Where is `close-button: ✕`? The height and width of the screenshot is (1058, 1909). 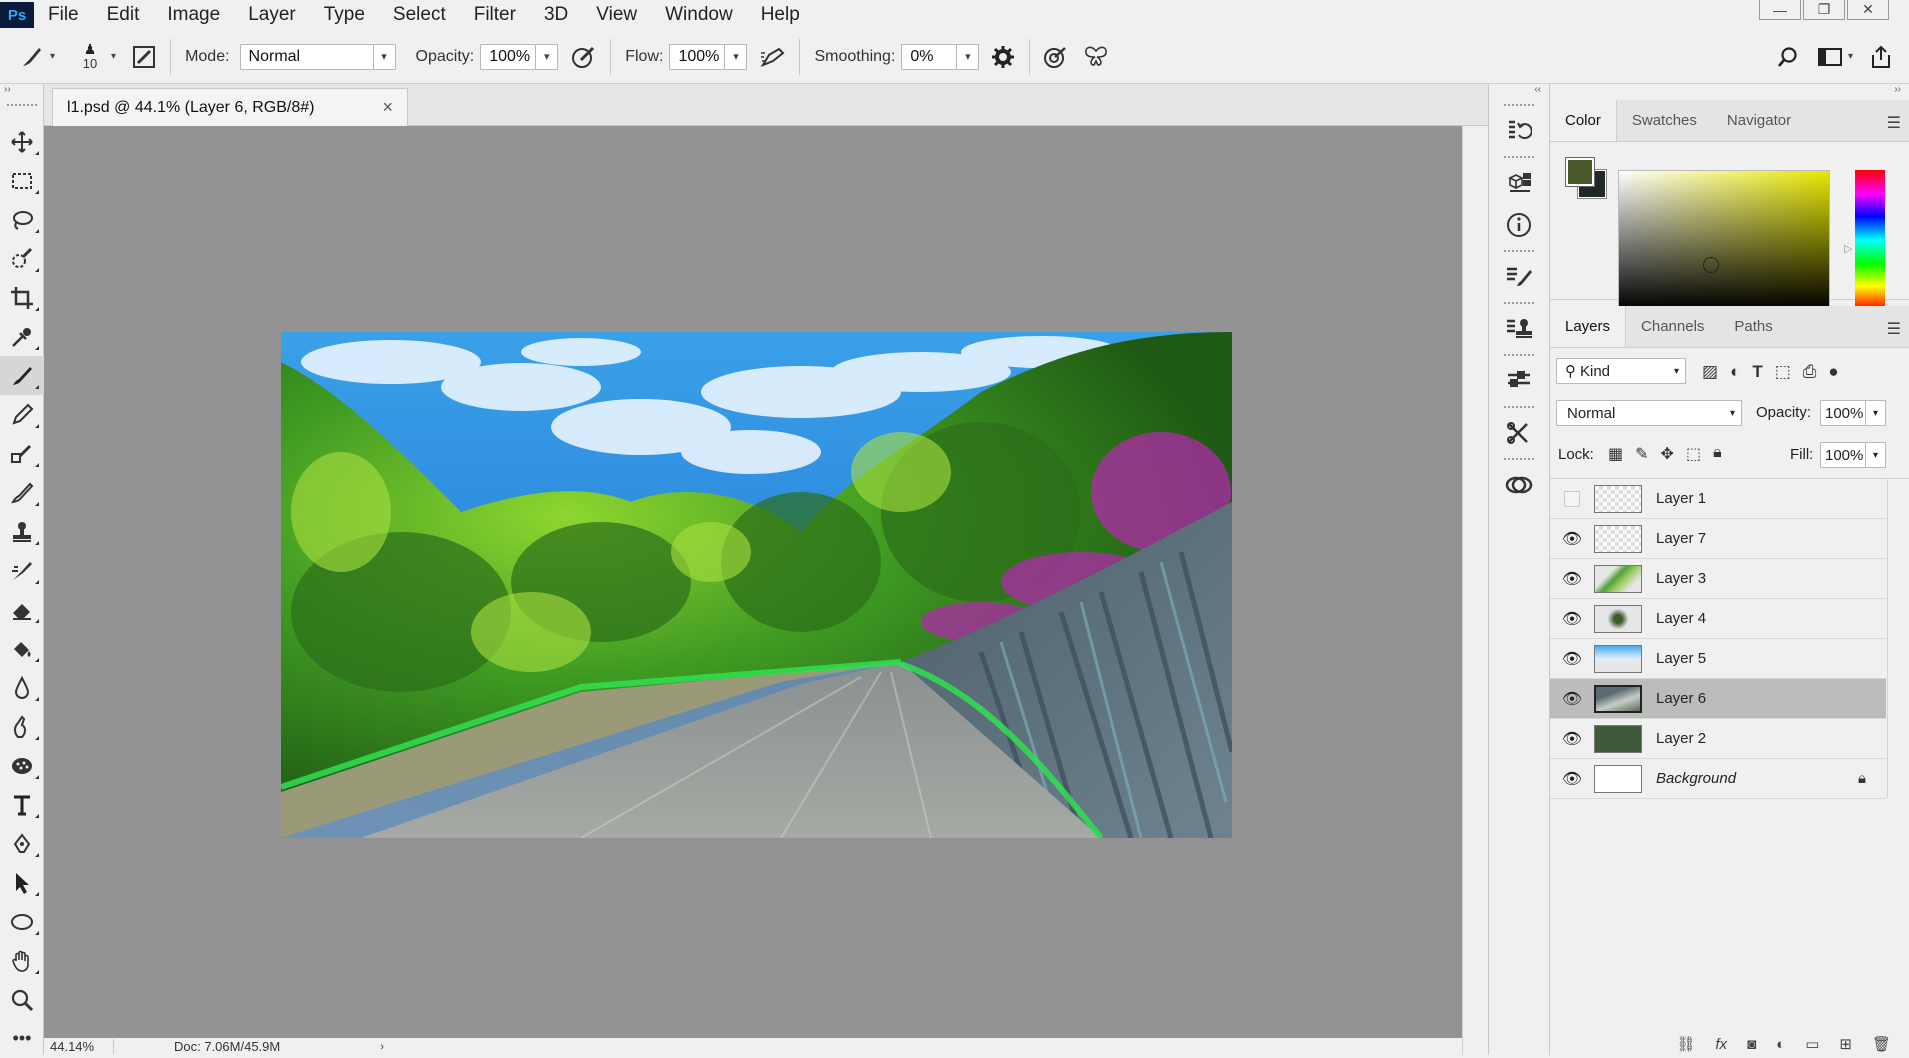 close-button: ✕ is located at coordinates (1868, 10).